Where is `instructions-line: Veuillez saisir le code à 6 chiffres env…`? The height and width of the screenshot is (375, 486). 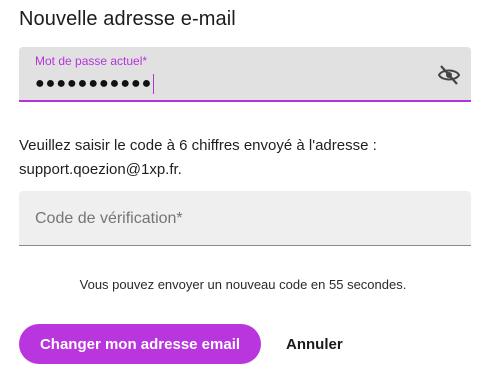 instructions-line: Veuillez saisir le code à 6 chiffres env… is located at coordinates (198, 145).